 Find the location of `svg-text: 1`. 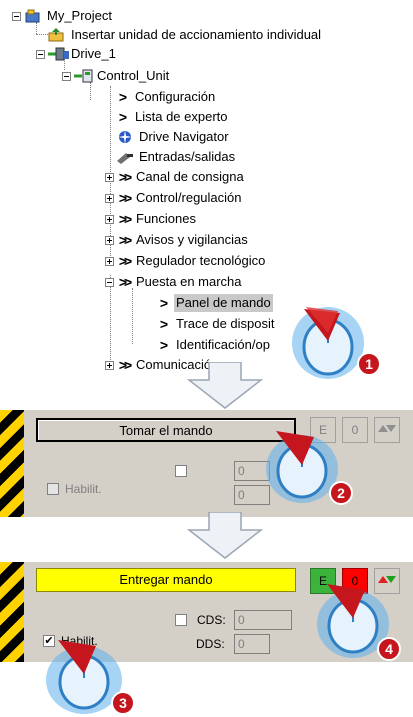

svg-text: 1 is located at coordinates (369, 364).